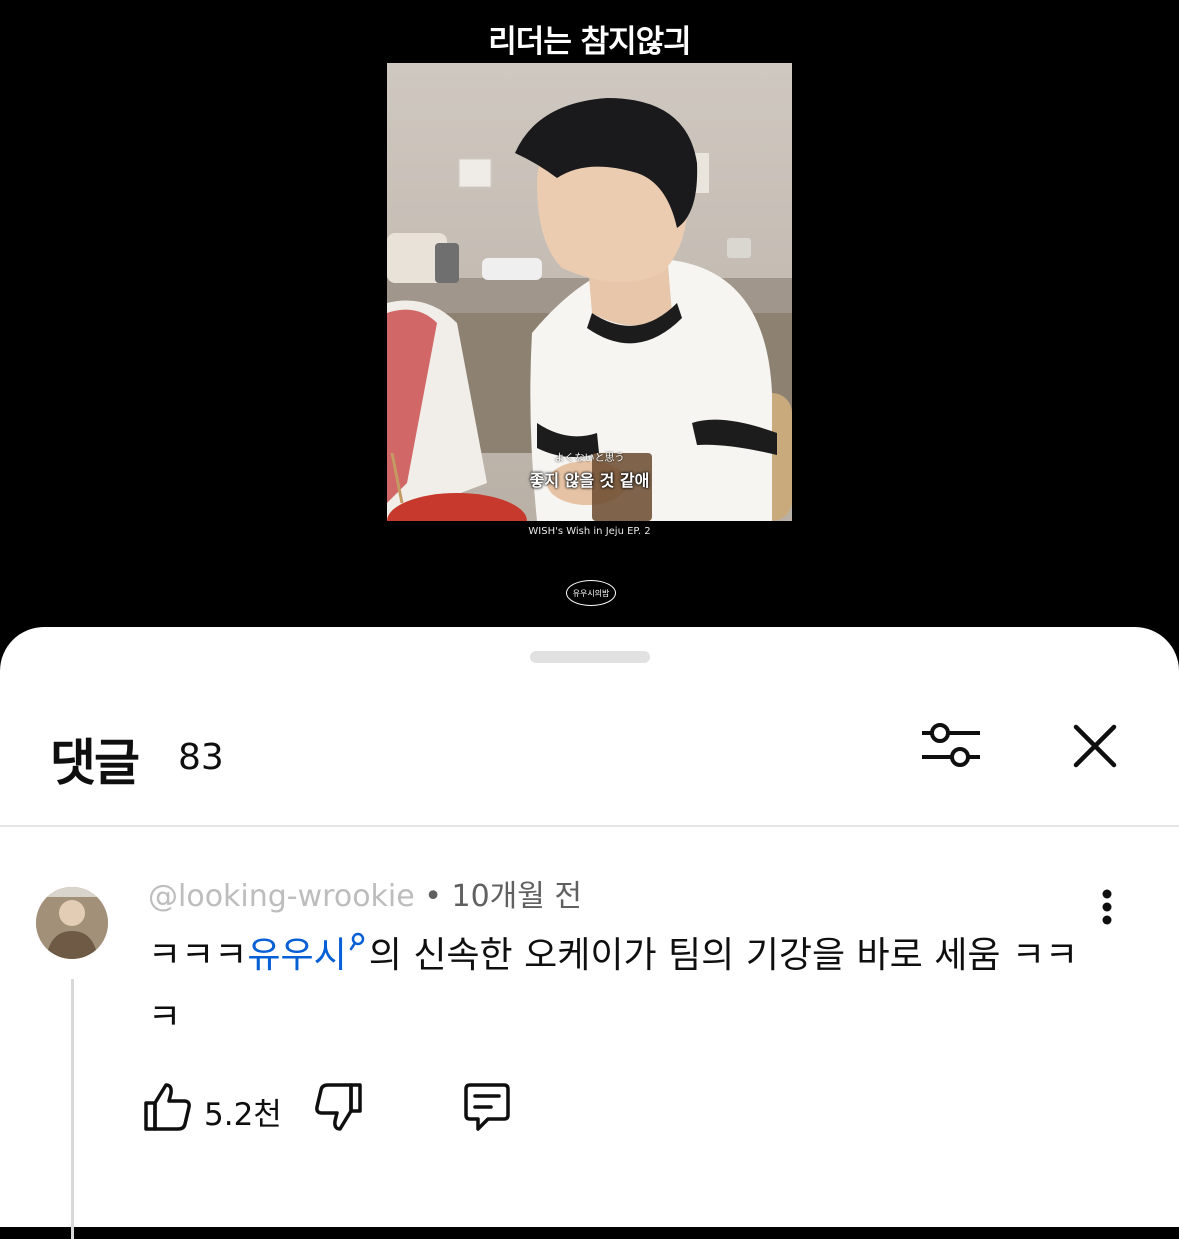 Image resolution: width=1179 pixels, height=1239 pixels. Describe the element at coordinates (72, 1109) in the screenshot. I see `thread-line` at that location.